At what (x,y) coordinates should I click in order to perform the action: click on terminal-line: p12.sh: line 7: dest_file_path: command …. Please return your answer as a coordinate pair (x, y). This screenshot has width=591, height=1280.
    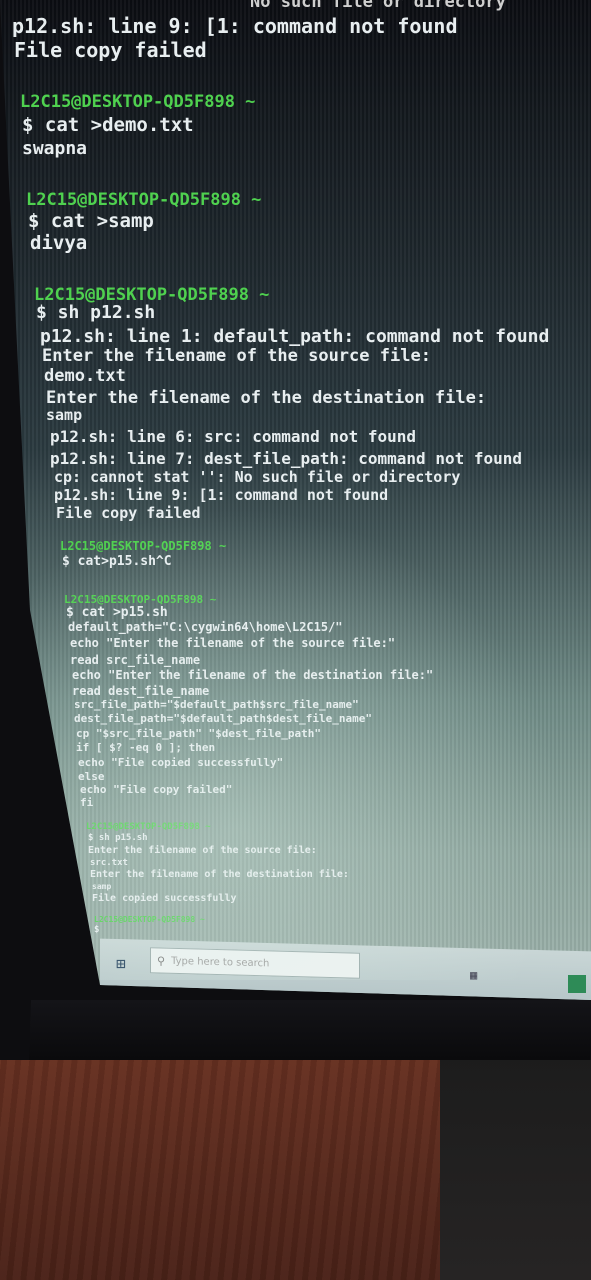
    Looking at the image, I should click on (286, 458).